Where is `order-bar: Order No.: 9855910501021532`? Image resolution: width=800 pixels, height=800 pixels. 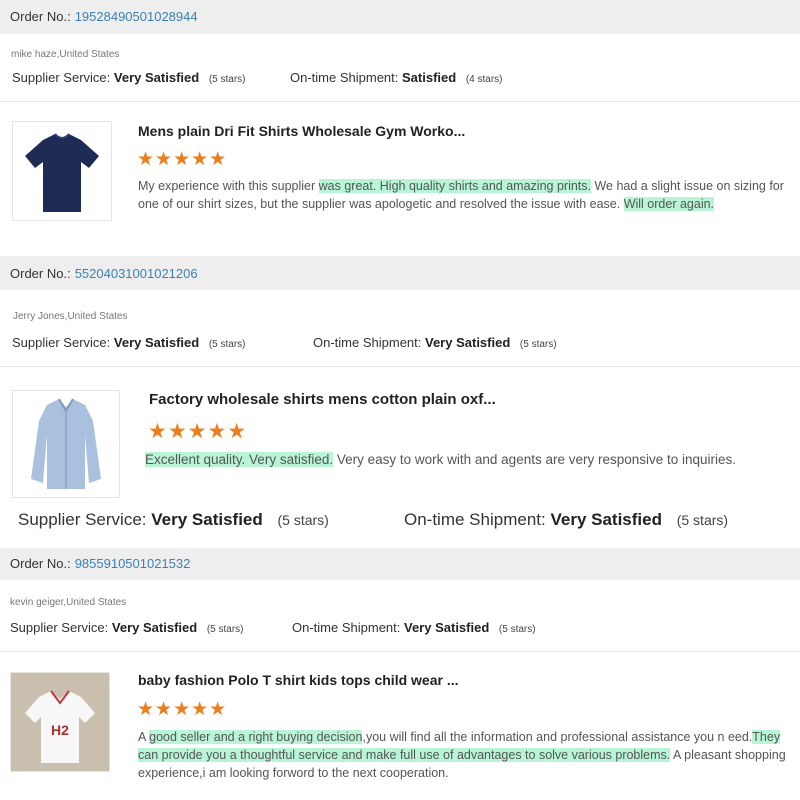 order-bar: Order No.: 9855910501021532 is located at coordinates (400, 564).